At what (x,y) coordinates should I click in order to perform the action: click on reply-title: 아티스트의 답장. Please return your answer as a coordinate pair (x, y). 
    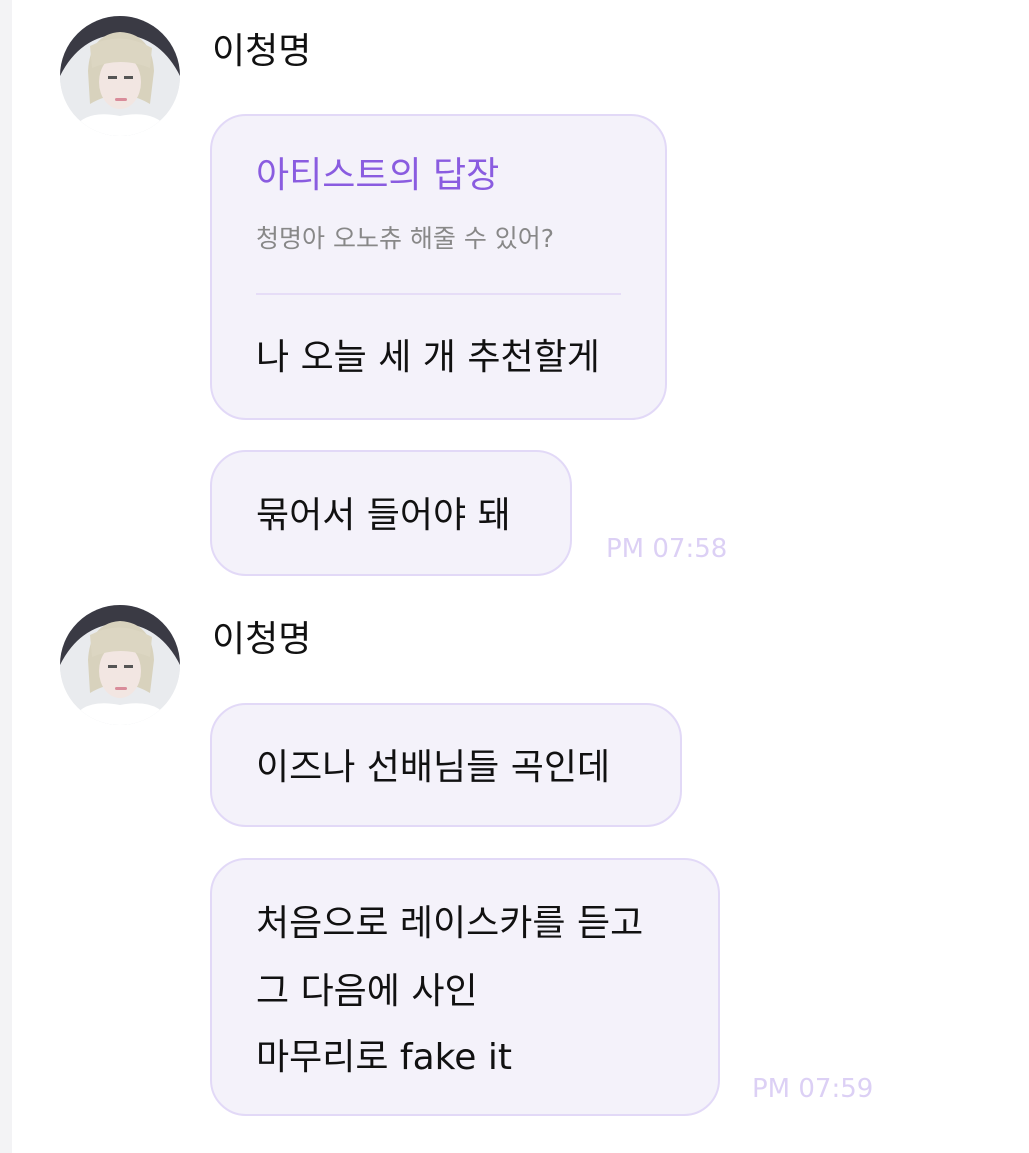
    Looking at the image, I should click on (378, 175).